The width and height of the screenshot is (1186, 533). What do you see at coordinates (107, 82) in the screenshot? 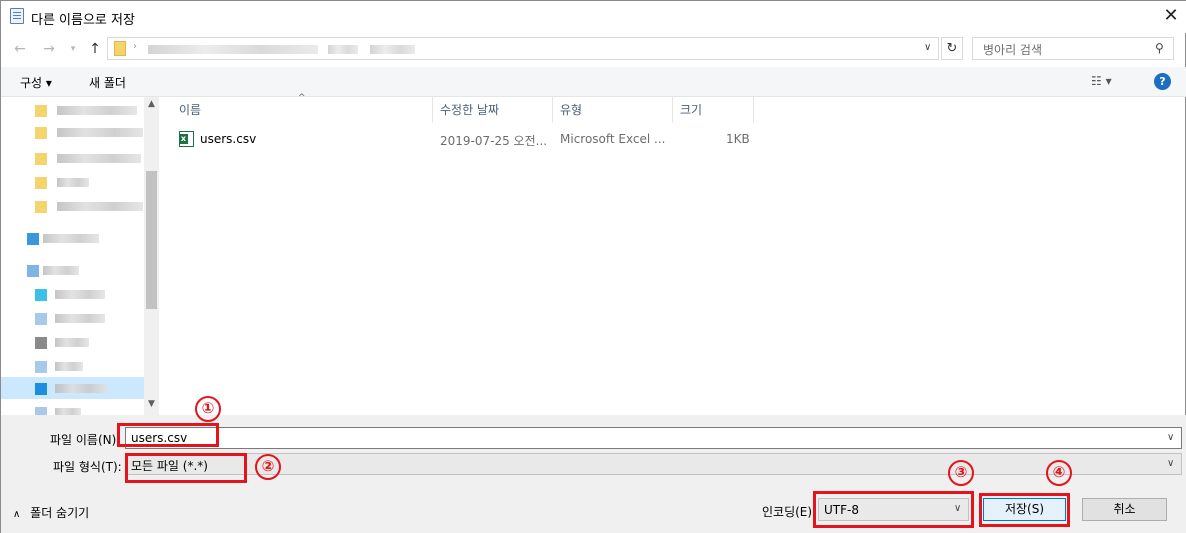
I see `new-folder-button: 새 폴더` at bounding box center [107, 82].